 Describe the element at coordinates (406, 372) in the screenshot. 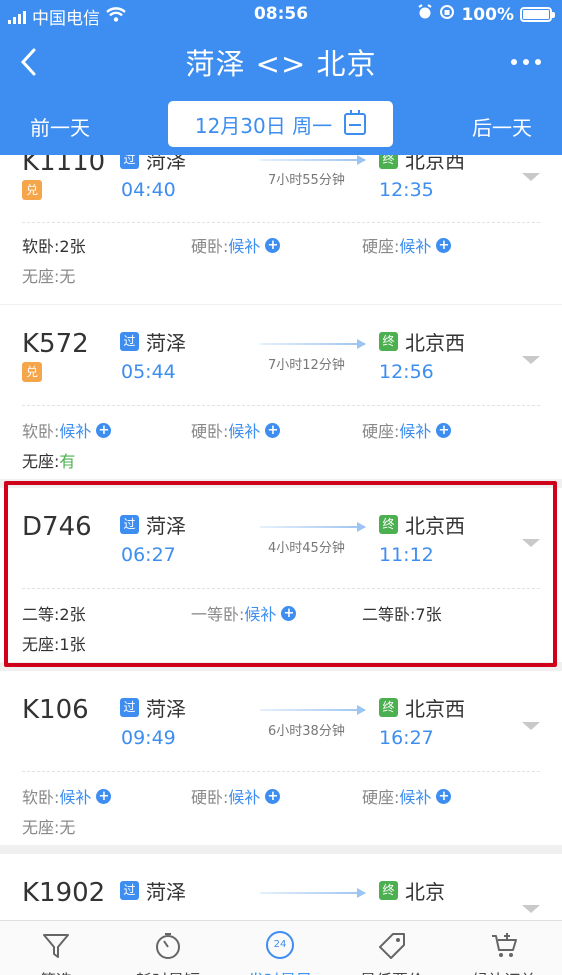

I see `arrive-time: 12:56` at that location.